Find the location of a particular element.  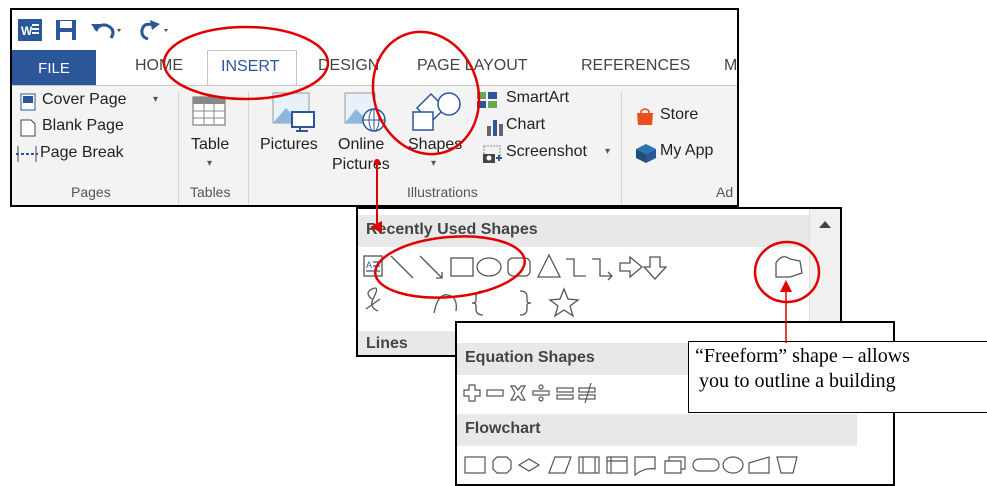

annotation-connector-line is located at coordinates (378, 193).